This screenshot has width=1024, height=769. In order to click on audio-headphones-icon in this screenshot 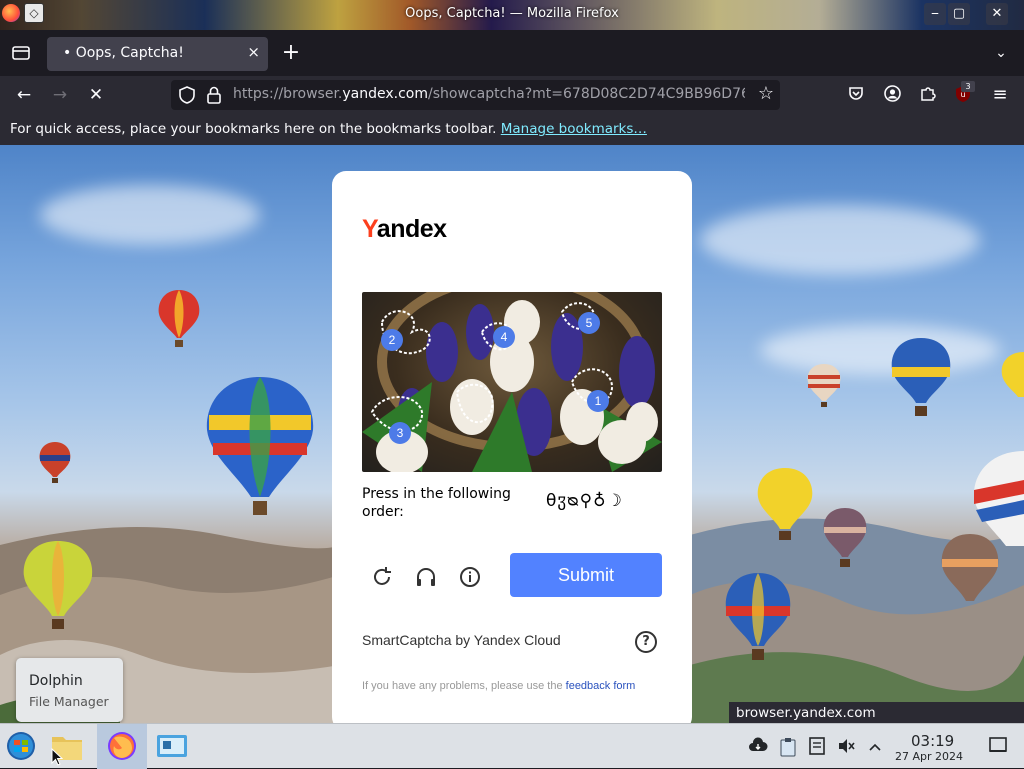, I will do `click(428, 579)`.